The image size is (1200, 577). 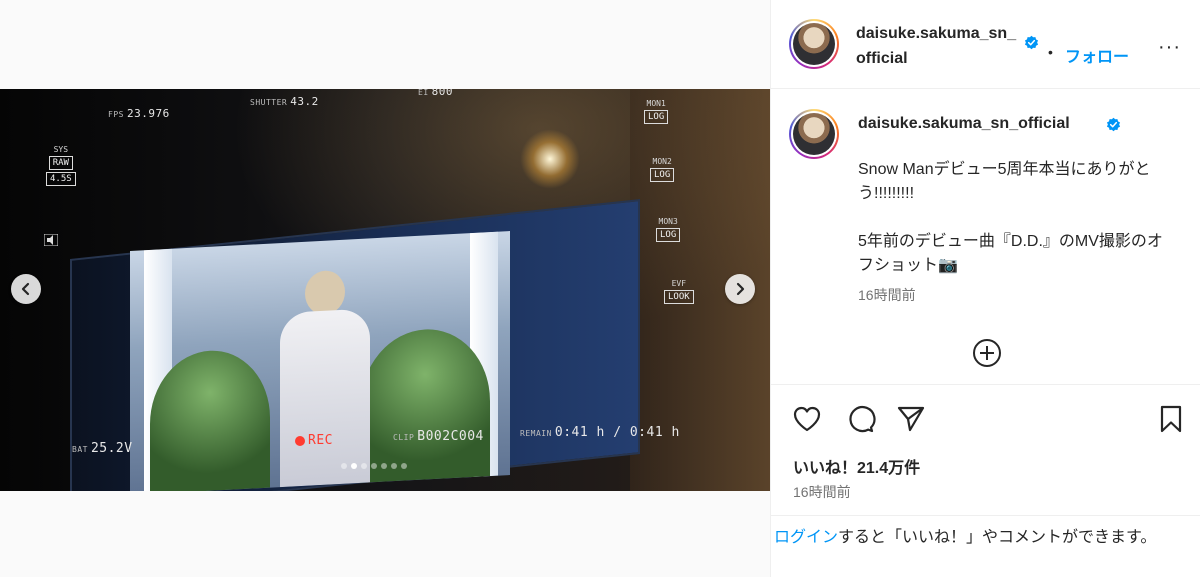 What do you see at coordinates (536, 433) in the screenshot?
I see `hud-remain-label: REMAIN` at bounding box center [536, 433].